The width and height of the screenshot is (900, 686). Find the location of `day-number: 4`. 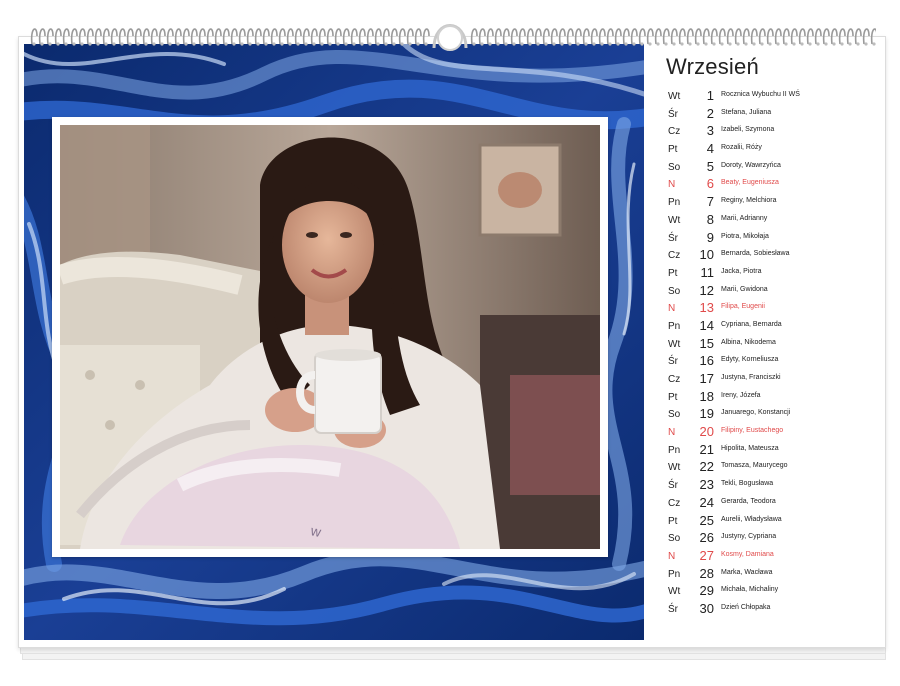

day-number: 4 is located at coordinates (710, 149).